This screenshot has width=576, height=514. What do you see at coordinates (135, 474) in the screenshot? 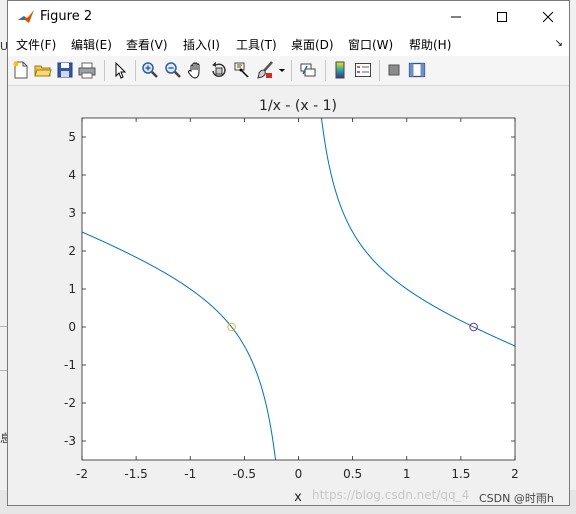
I see `x-tick-label: -1.5` at bounding box center [135, 474].